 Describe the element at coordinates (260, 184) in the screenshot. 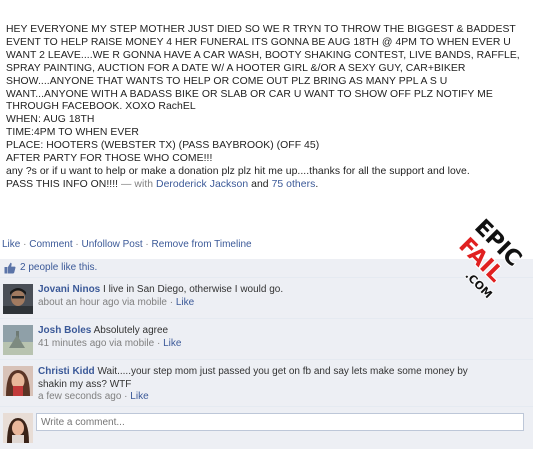

I see `and-text: and` at that location.